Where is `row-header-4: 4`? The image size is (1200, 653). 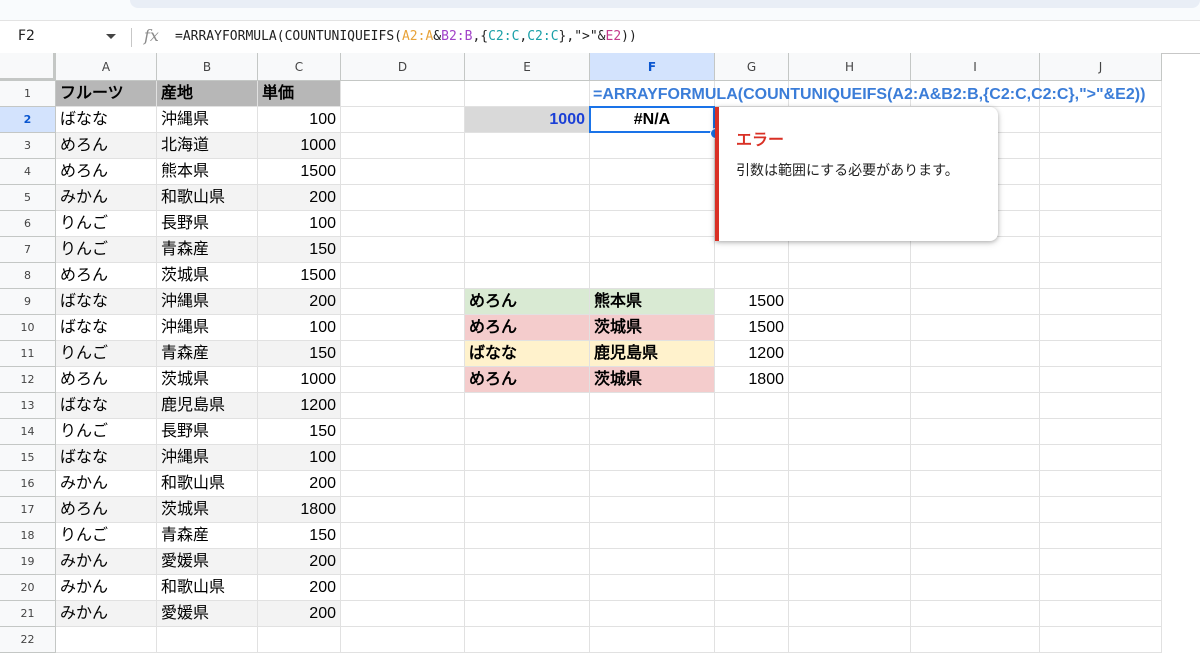 row-header-4: 4 is located at coordinates (28, 172).